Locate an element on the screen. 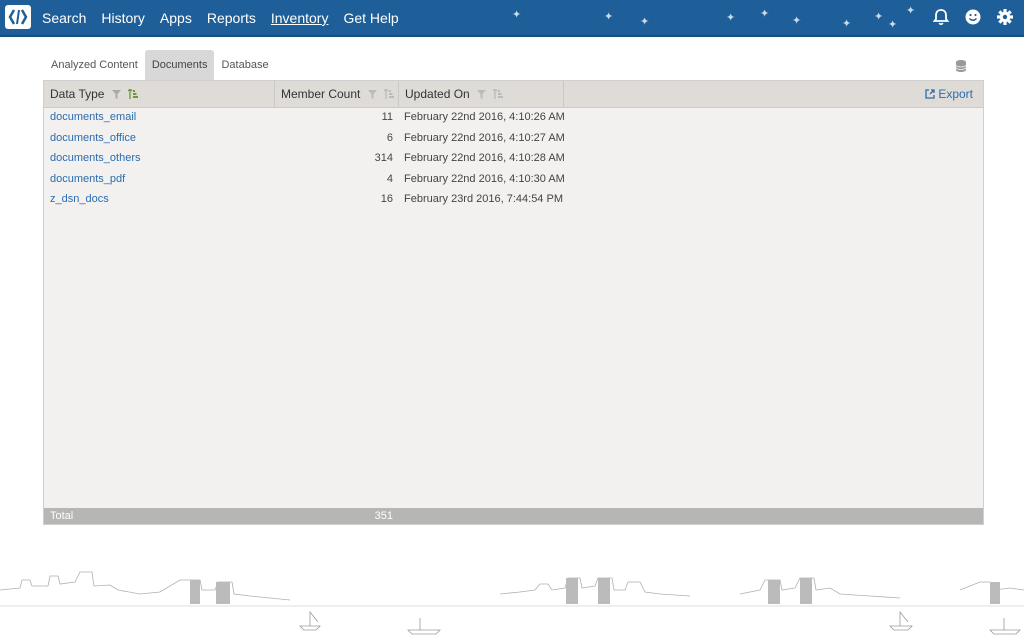  member-count: 16 is located at coordinates (386, 199).